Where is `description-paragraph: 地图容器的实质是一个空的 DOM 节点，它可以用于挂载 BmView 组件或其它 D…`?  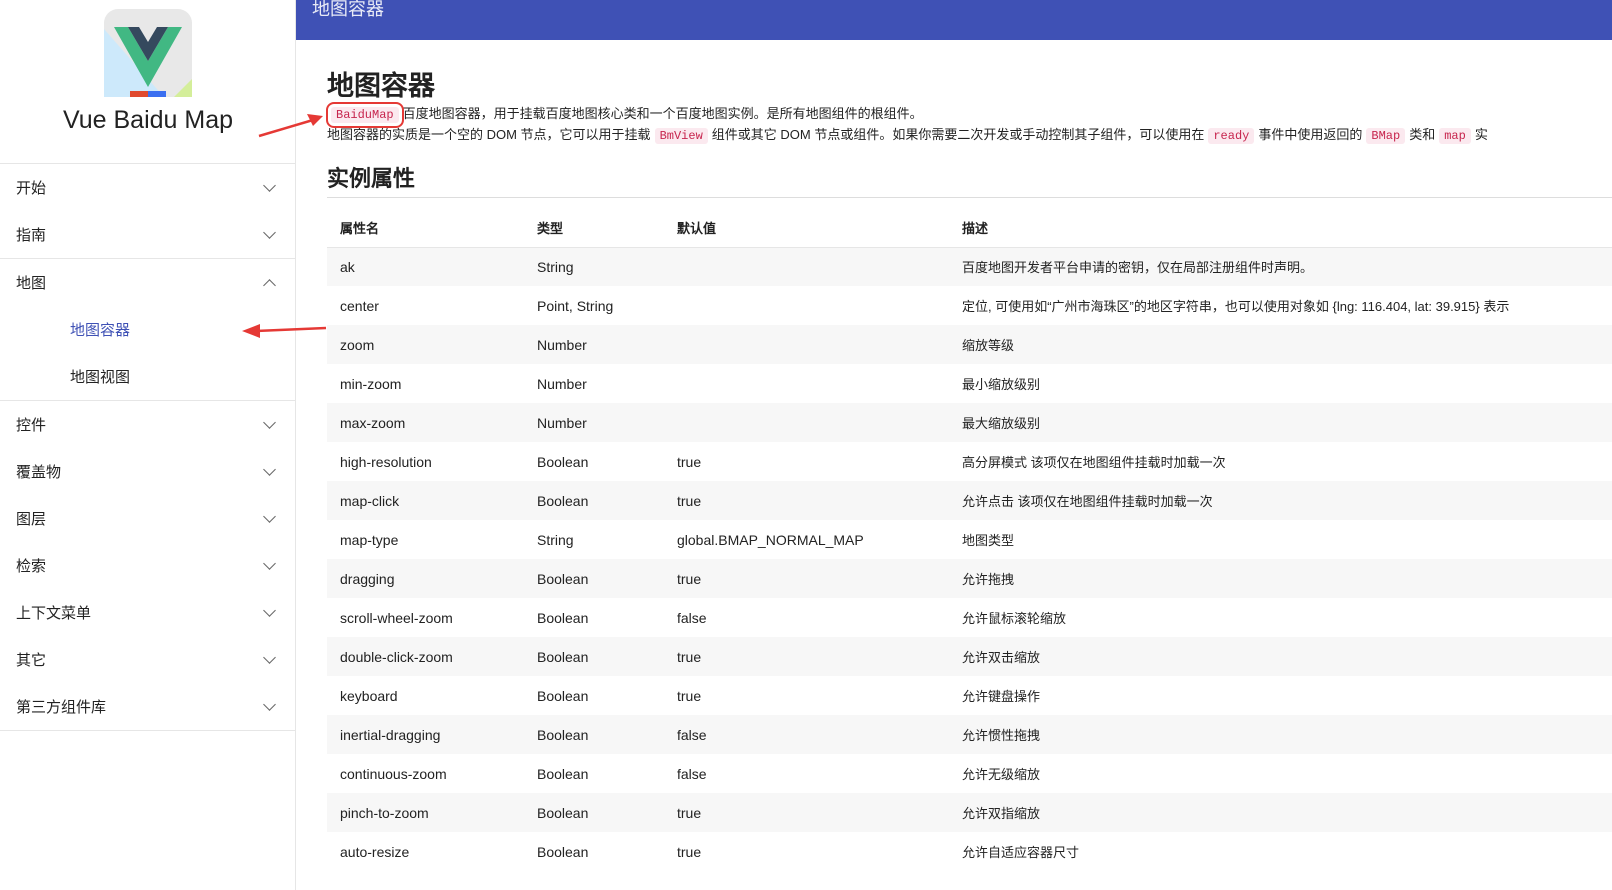
description-paragraph: 地图容器的实质是一个空的 DOM 节点，它可以用于挂载 BmView 组件或其它 D… is located at coordinates (969, 135).